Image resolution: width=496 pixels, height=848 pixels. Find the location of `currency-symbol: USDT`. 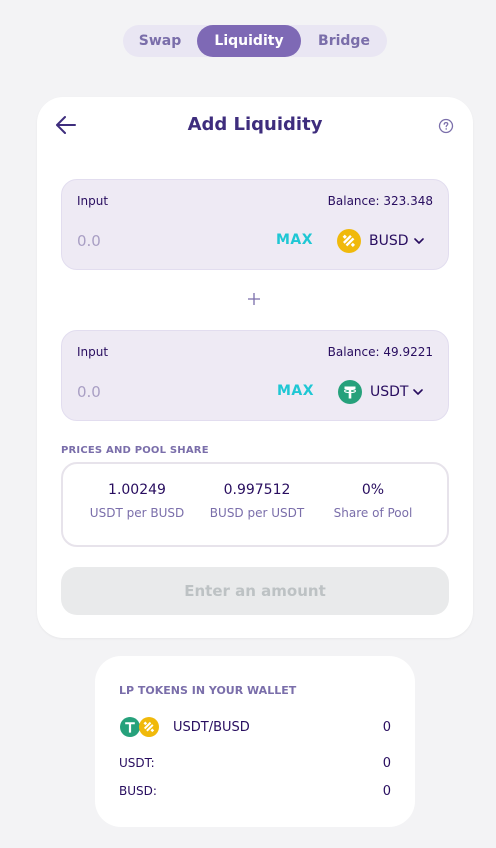

currency-symbol: USDT is located at coordinates (389, 392).